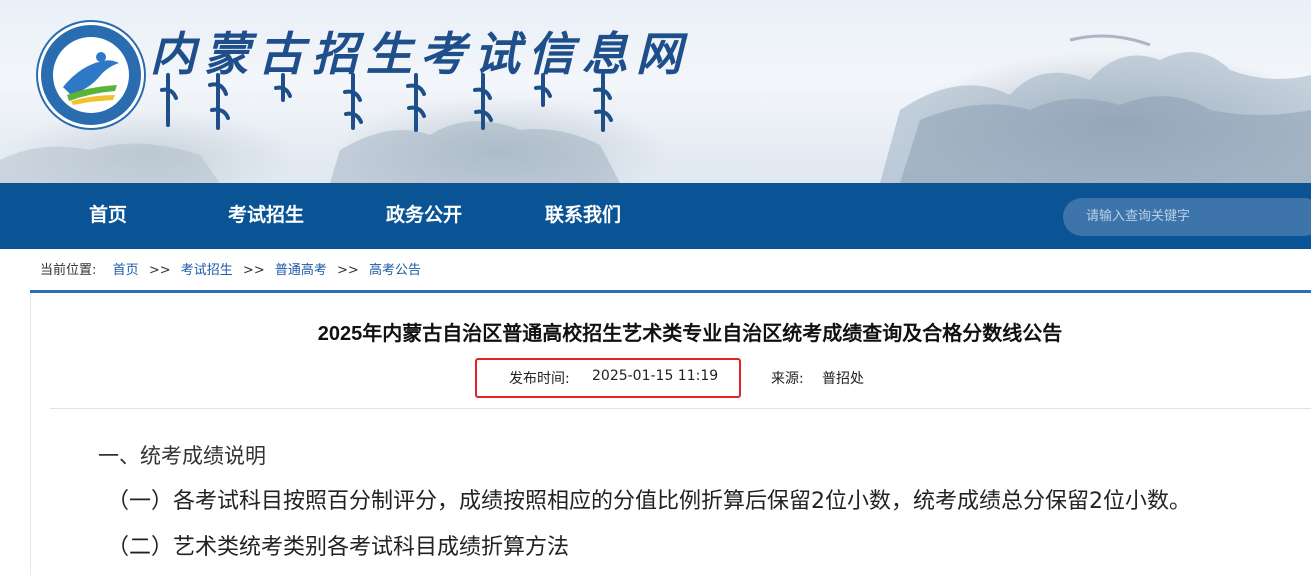 Image resolution: width=1311 pixels, height=575 pixels. I want to click on content-left-border, so click(30, 434).